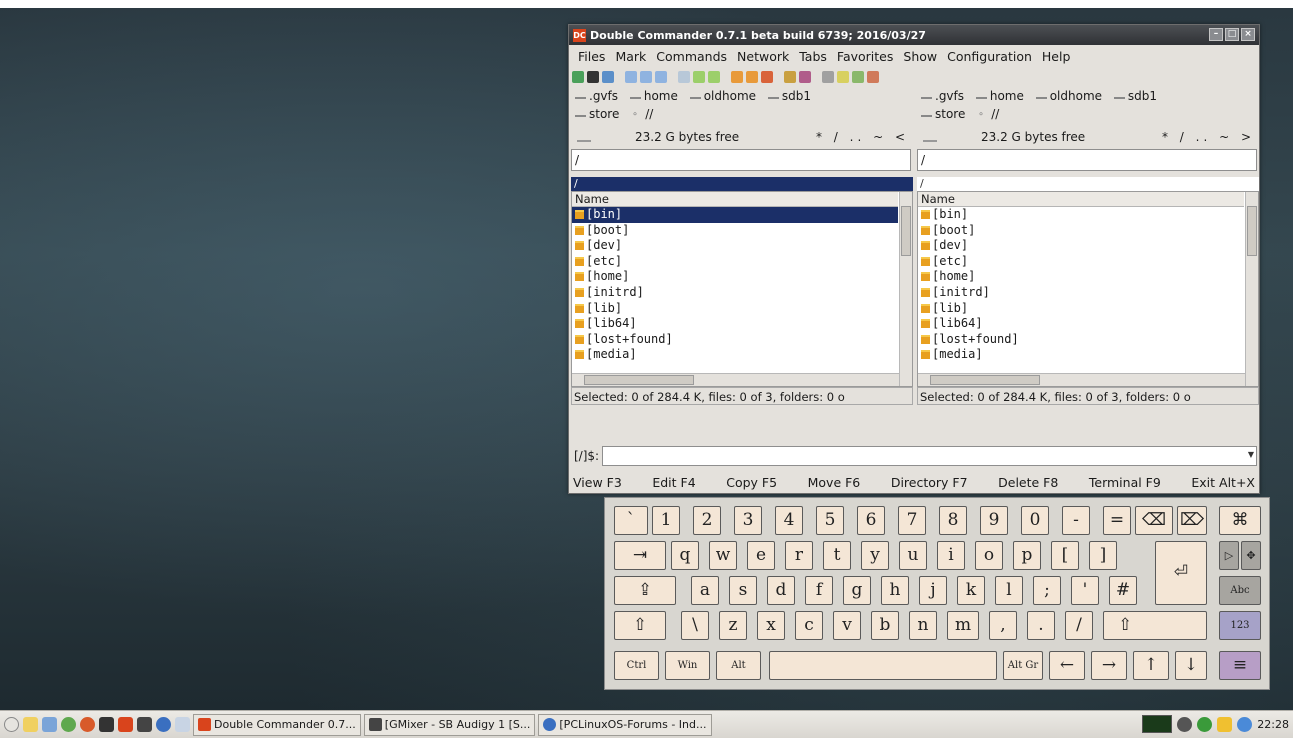 The width and height of the screenshot is (1293, 738). What do you see at coordinates (608, 77) in the screenshot?
I see `search-icon` at bounding box center [608, 77].